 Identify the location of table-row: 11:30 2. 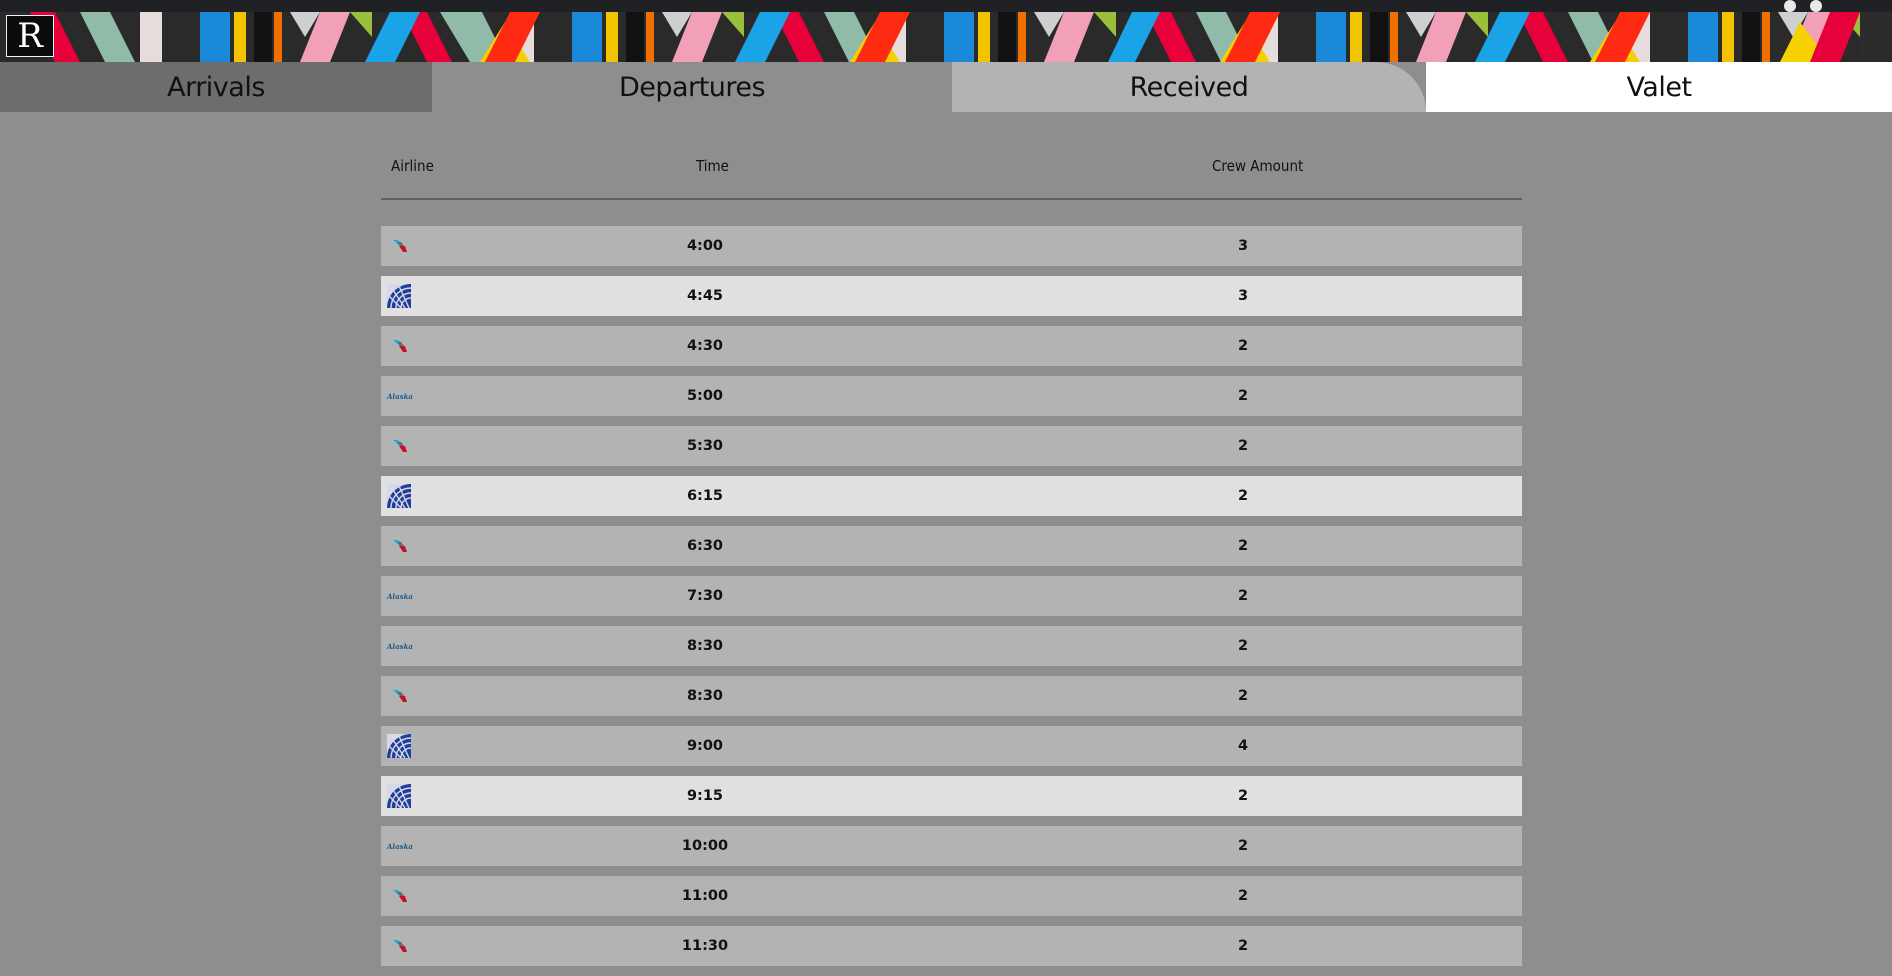
(951, 946).